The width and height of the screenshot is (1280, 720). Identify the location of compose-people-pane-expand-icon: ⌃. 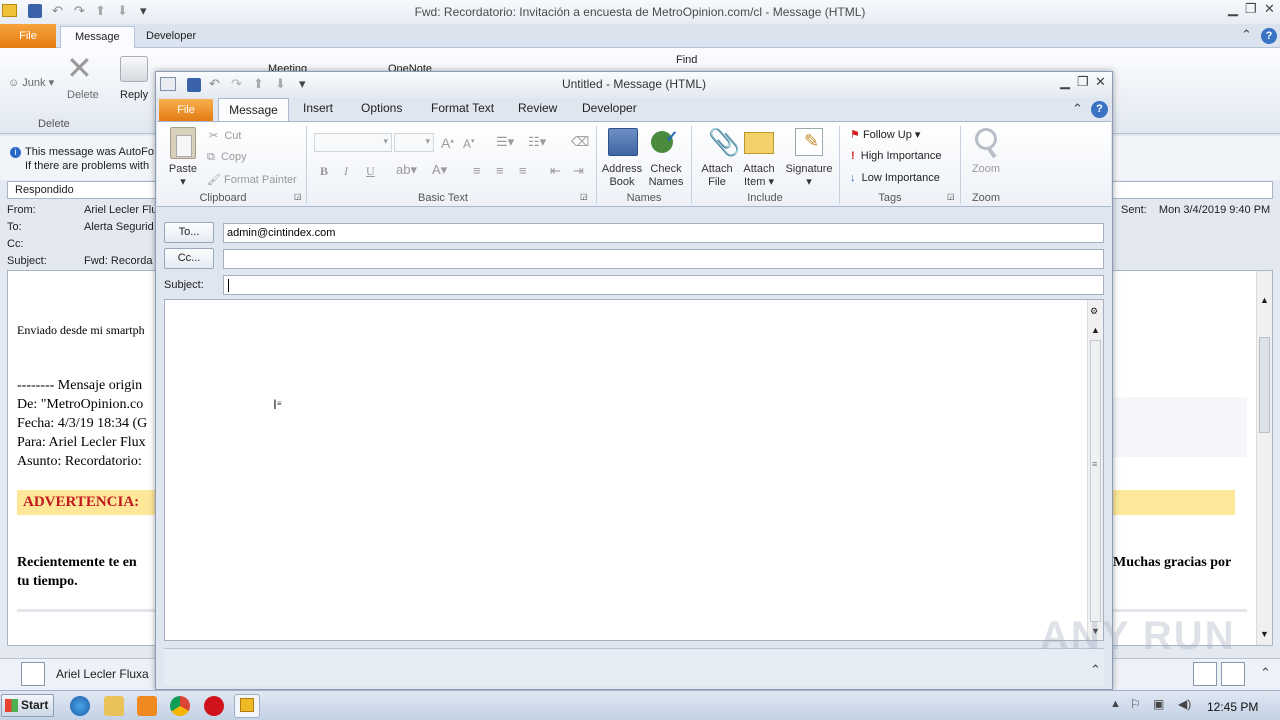
(1095, 670).